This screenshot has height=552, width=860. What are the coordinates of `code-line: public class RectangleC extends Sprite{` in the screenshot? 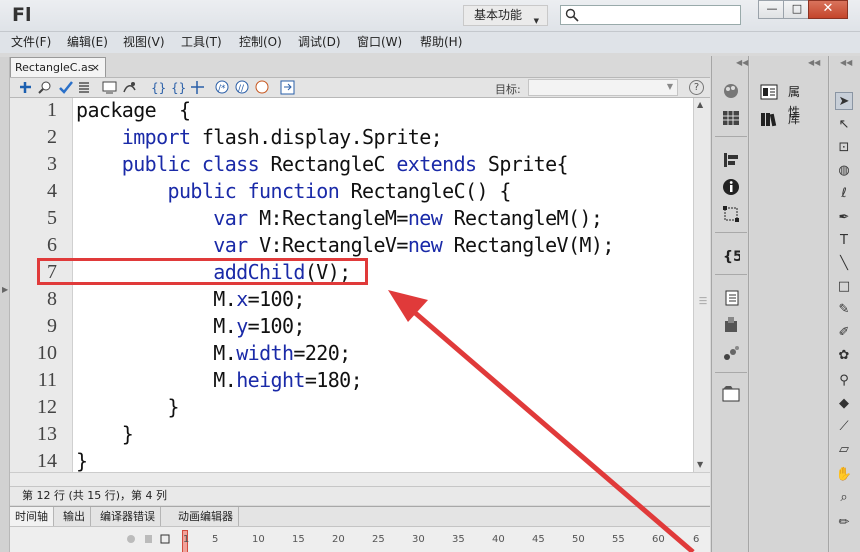 It's located at (322, 164).